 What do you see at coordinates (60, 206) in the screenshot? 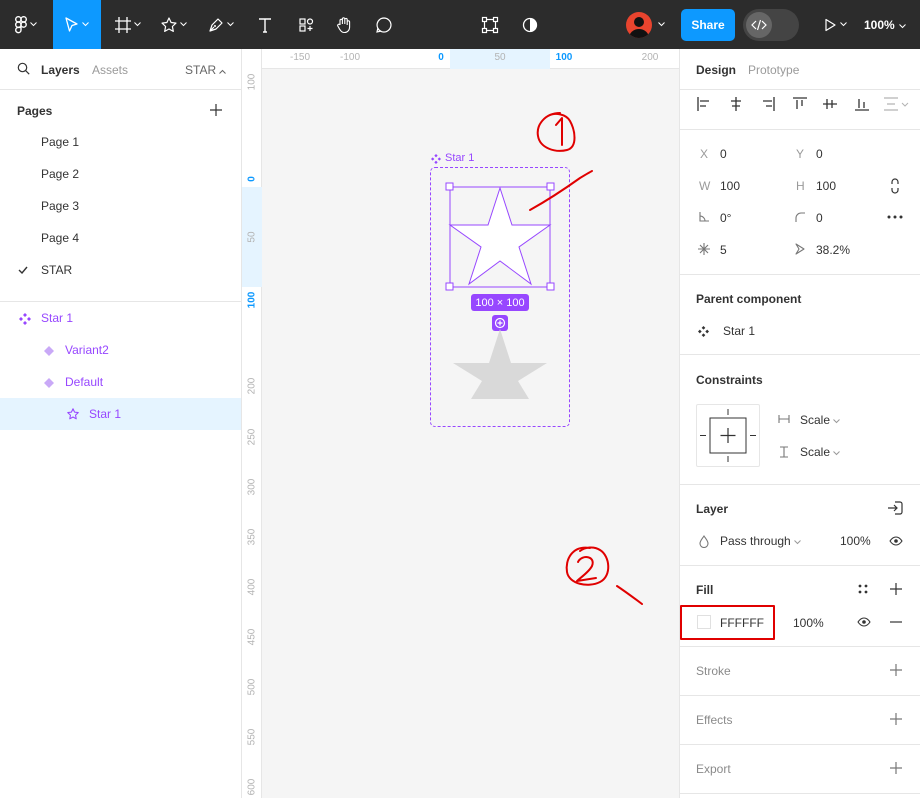
I see `page-item: Page 3` at bounding box center [60, 206].